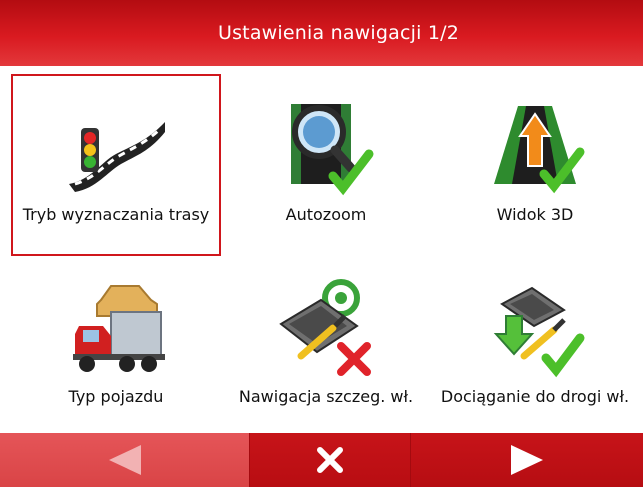 Image resolution: width=643 pixels, height=487 pixels. What do you see at coordinates (325, 327) in the screenshot?
I see `gps-device-cross-icon` at bounding box center [325, 327].